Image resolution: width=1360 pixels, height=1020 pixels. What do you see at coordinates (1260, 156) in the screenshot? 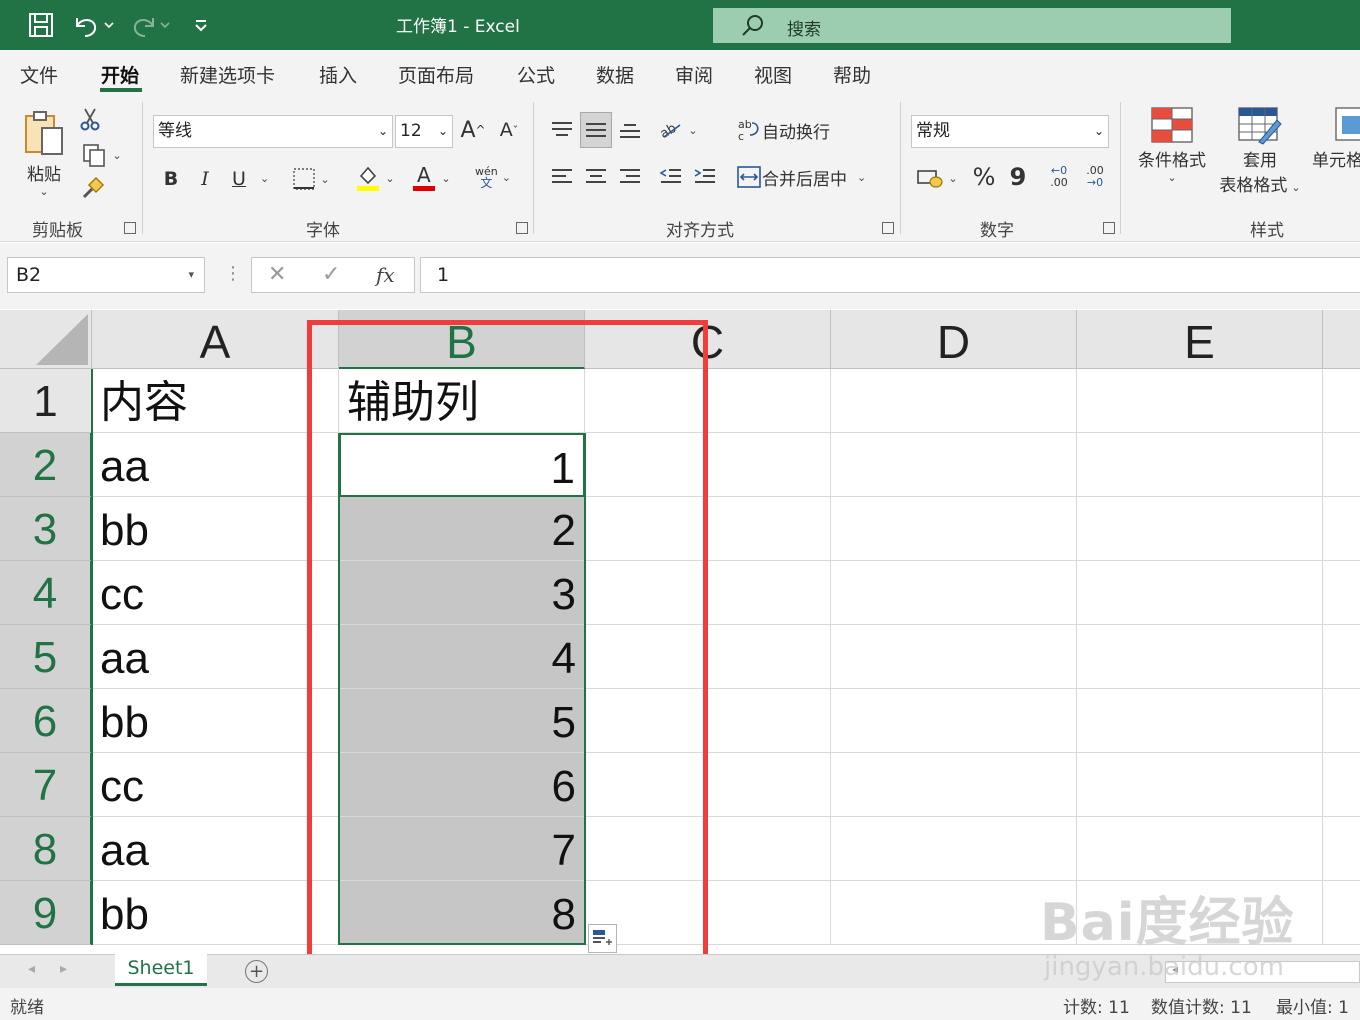
I see `format-as-table-button: 套用 表格格式 ⌄` at bounding box center [1260, 156].